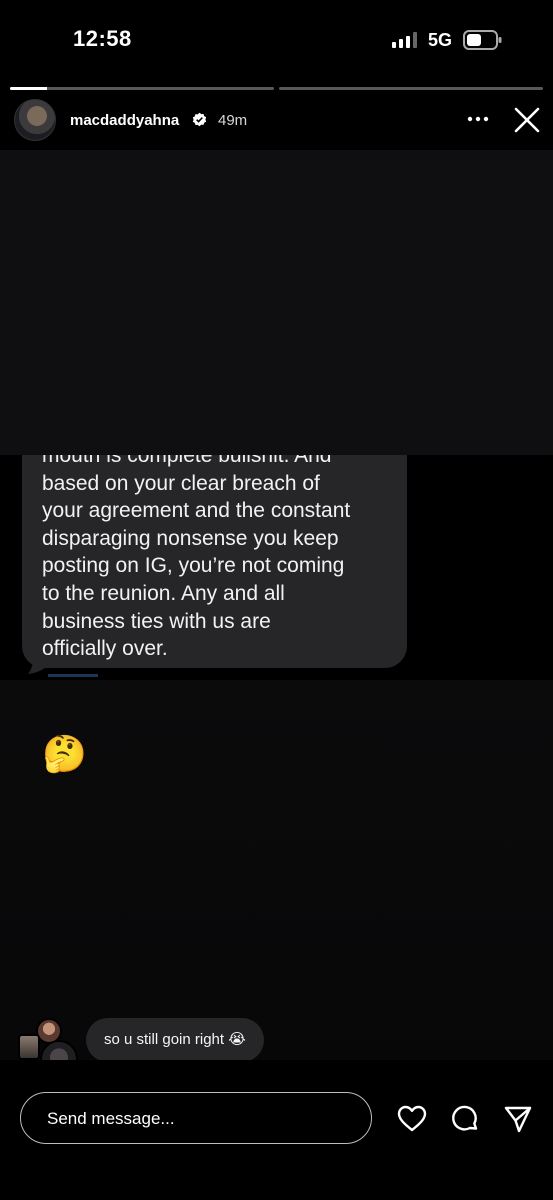 The height and width of the screenshot is (1200, 553). I want to click on clock: 12:58, so click(102, 38).